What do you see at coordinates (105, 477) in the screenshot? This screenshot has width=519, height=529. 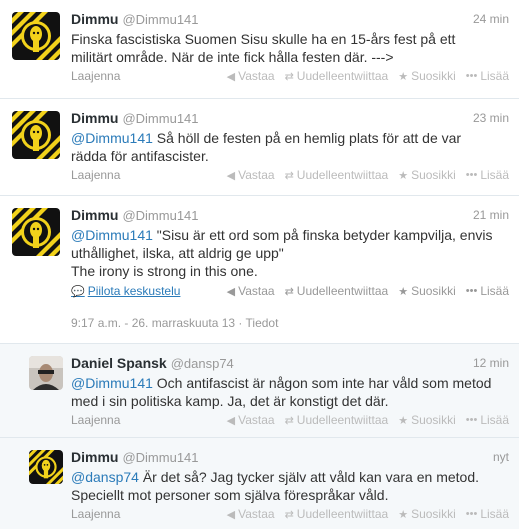 I see `mention-link: @dansp74` at bounding box center [105, 477].